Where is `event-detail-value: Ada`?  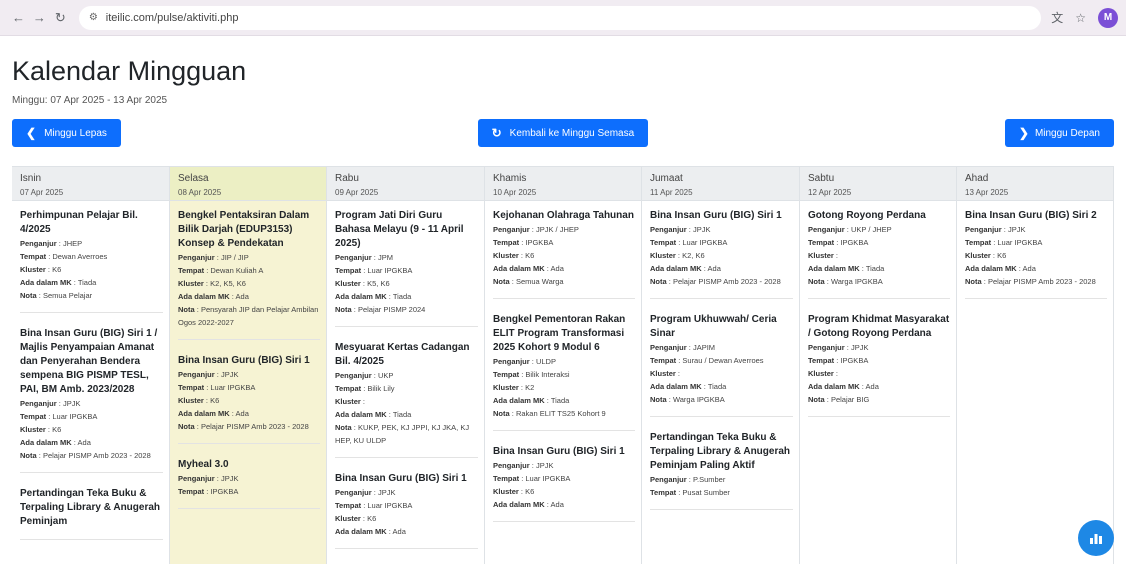 event-detail-value: Ada is located at coordinates (399, 531).